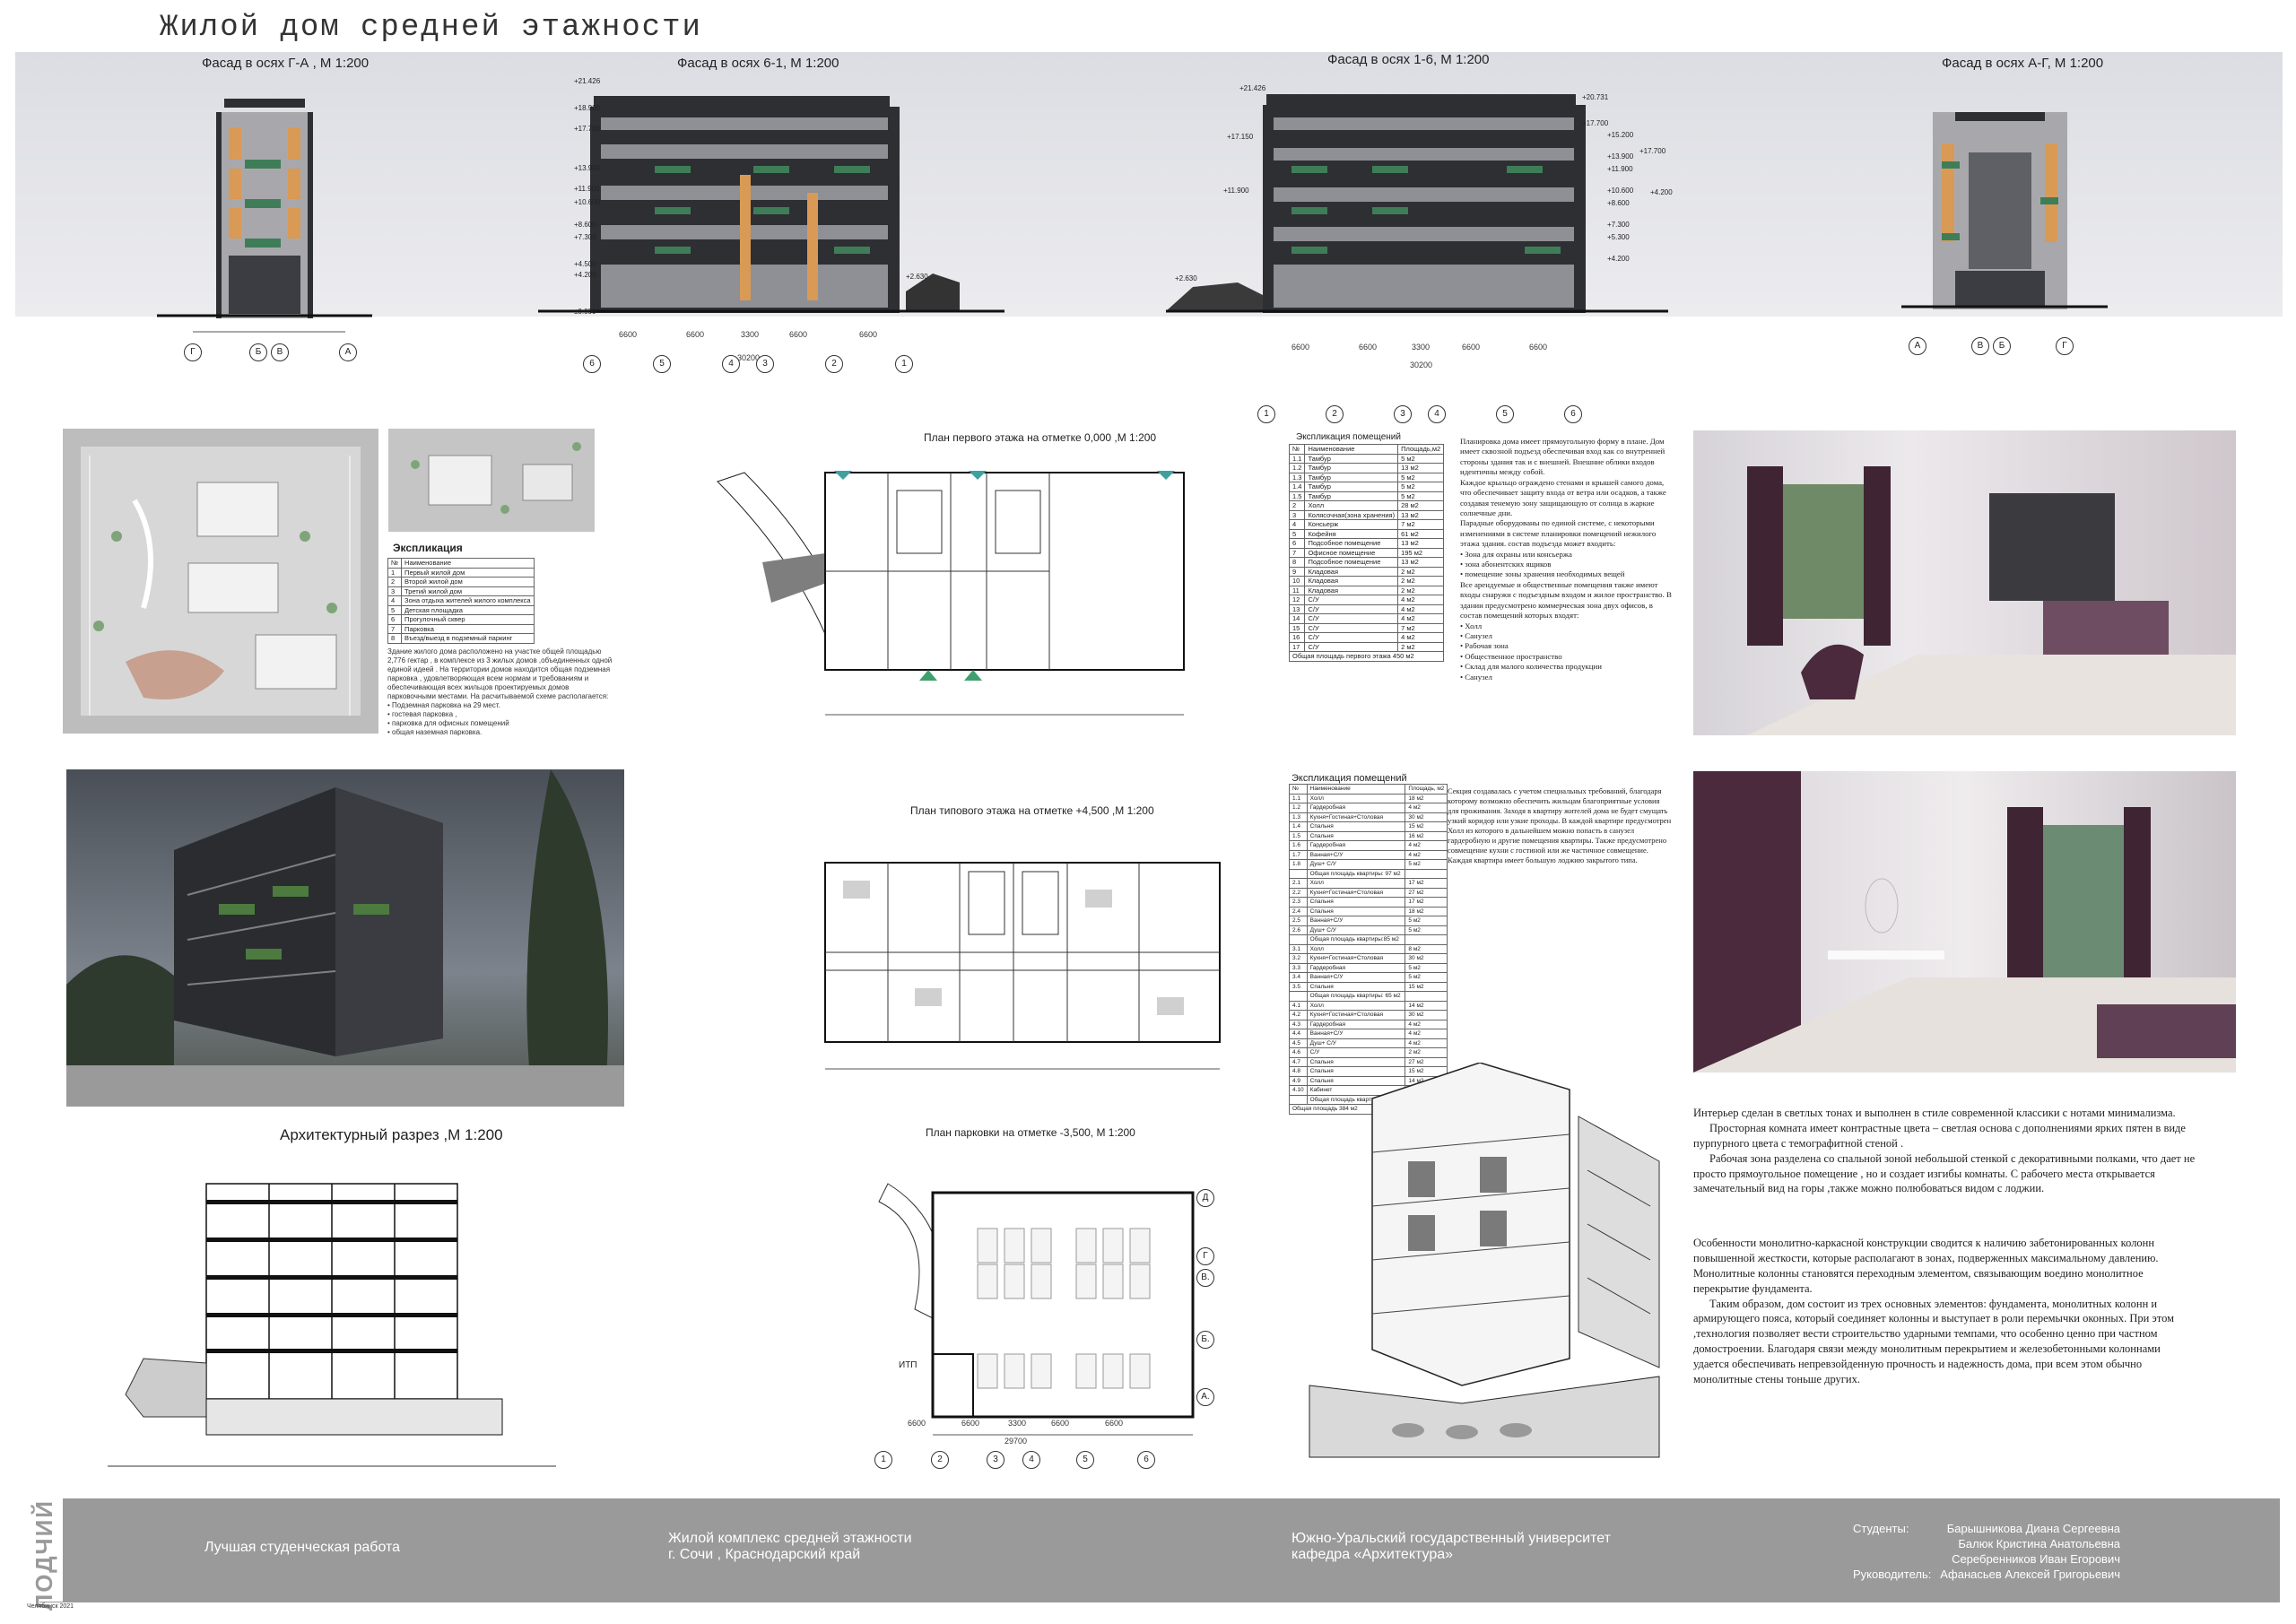  I want to click on table-cell: 3.5, so click(1298, 986).